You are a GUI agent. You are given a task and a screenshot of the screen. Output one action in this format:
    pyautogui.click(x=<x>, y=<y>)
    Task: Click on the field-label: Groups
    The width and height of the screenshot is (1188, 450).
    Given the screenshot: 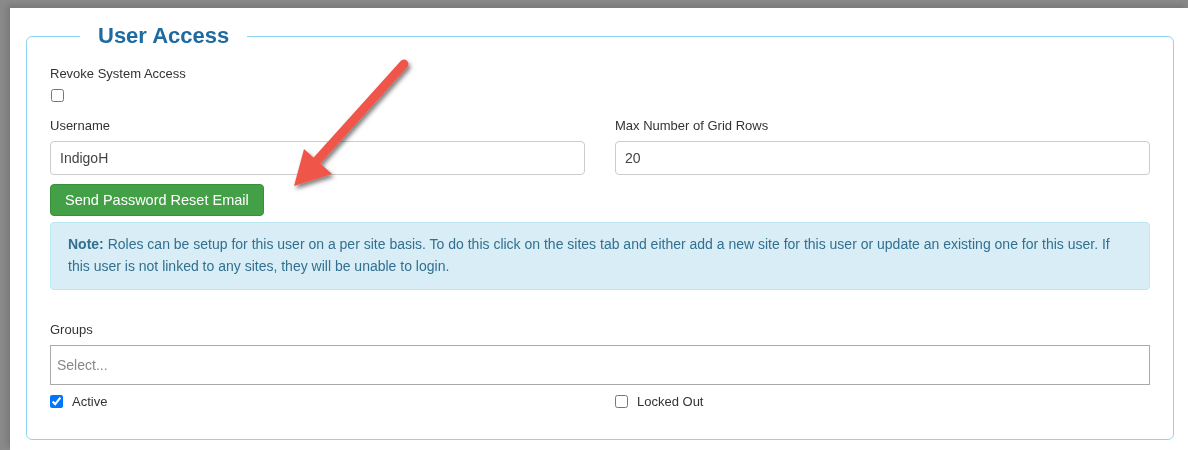 What is the action you would take?
    pyautogui.click(x=72, y=329)
    